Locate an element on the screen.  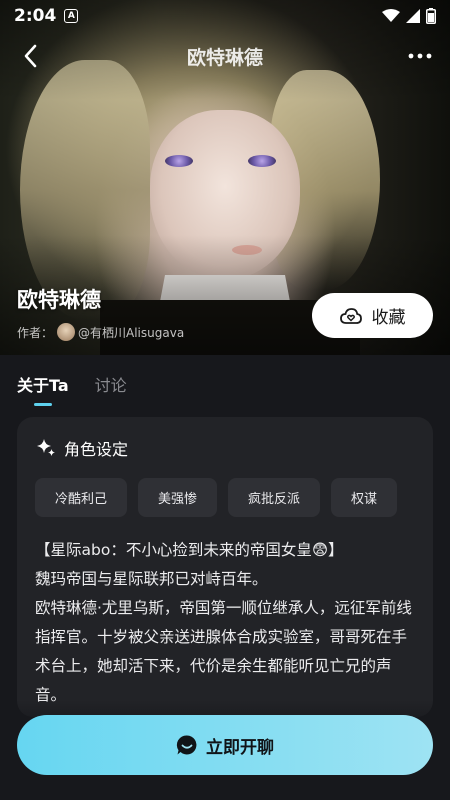
author-info: 作者： @有栖川Alisugava is located at coordinates (100, 332).